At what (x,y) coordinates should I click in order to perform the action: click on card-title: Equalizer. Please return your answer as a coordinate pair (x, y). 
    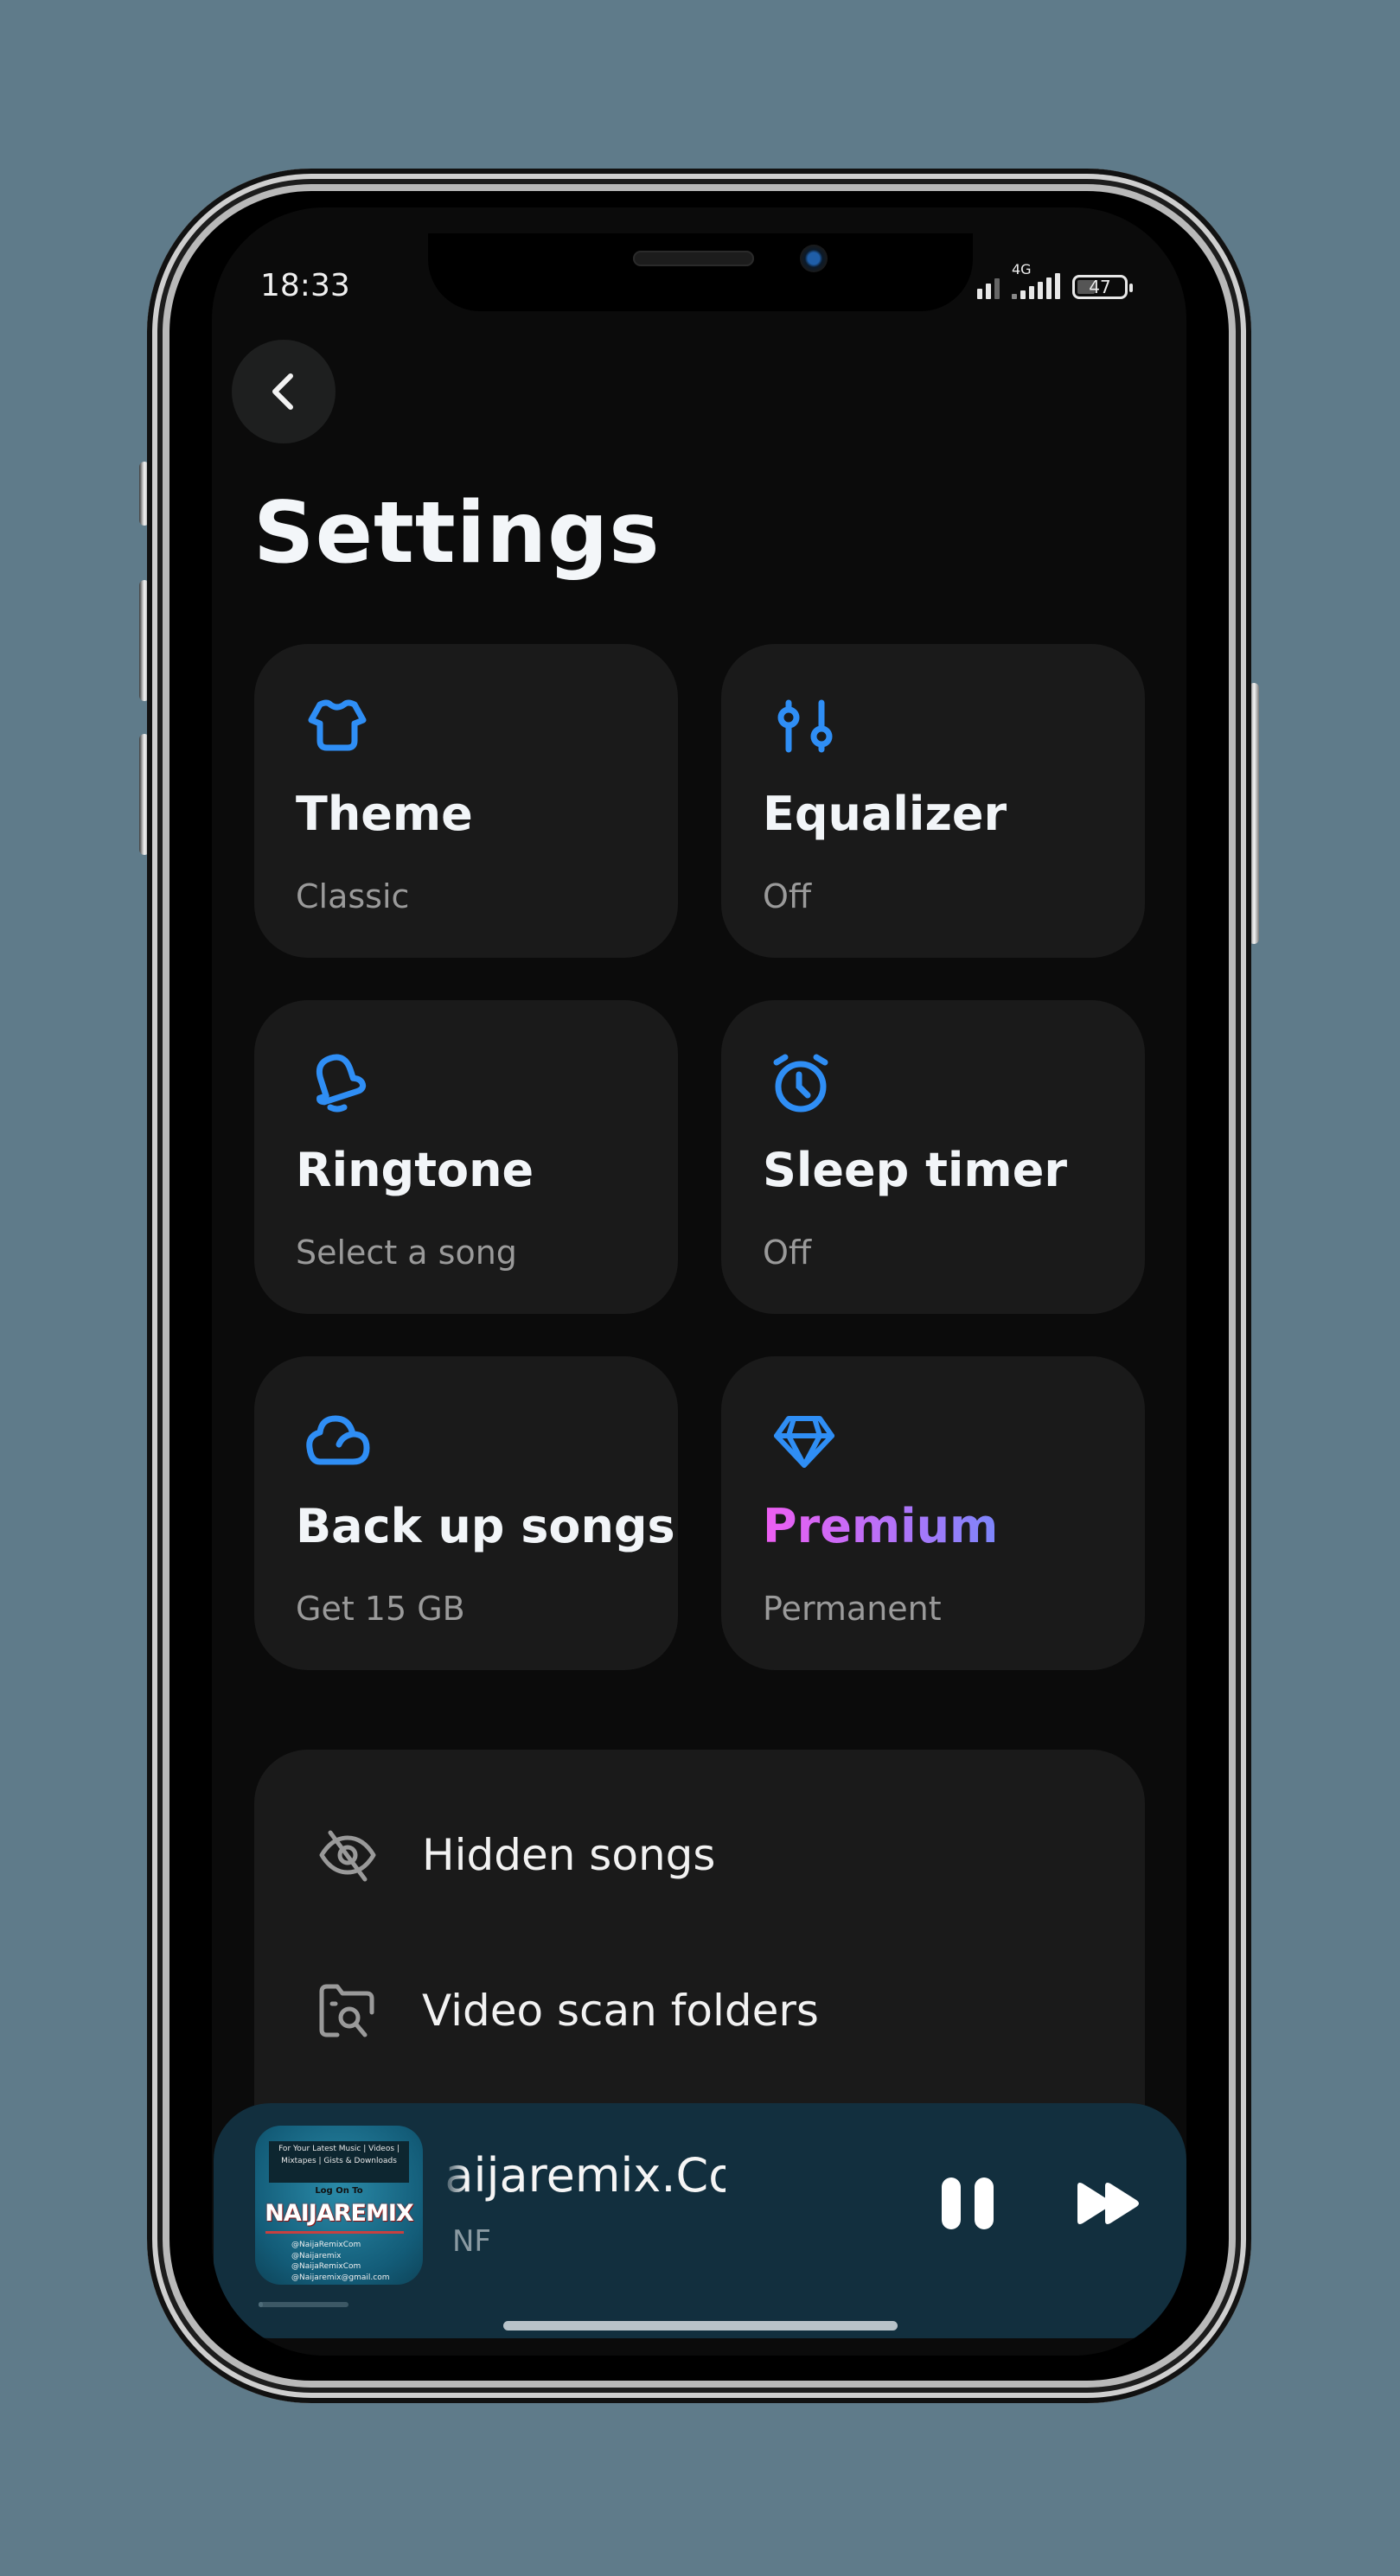
    Looking at the image, I should click on (885, 814).